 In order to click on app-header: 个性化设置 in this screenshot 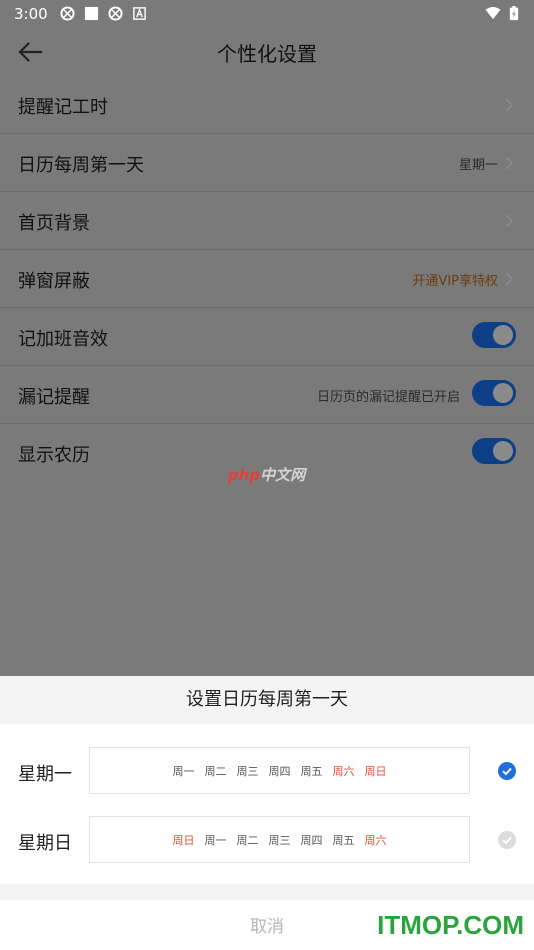, I will do `click(267, 52)`.